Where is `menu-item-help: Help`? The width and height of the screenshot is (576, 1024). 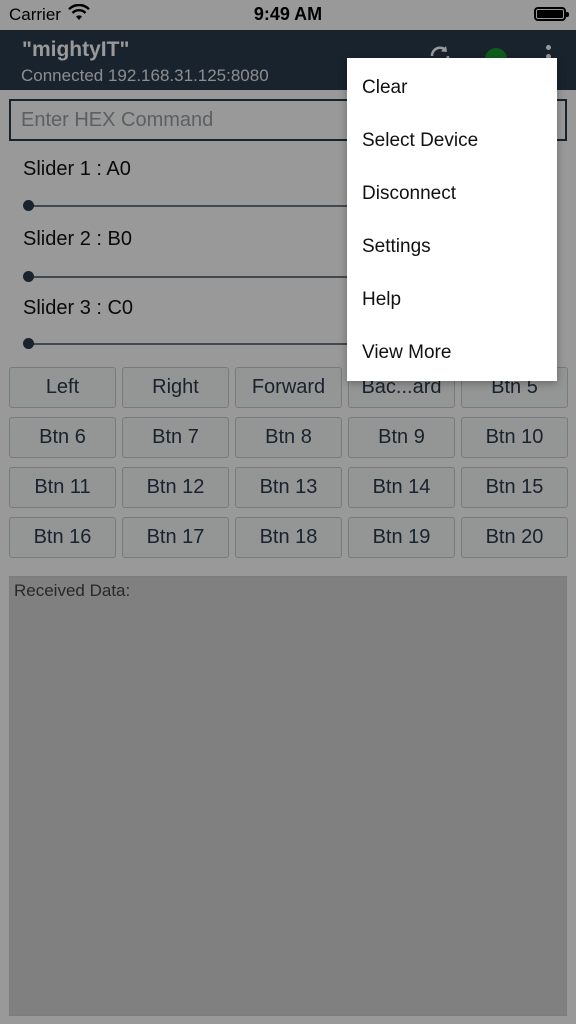 menu-item-help: Help is located at coordinates (452, 299).